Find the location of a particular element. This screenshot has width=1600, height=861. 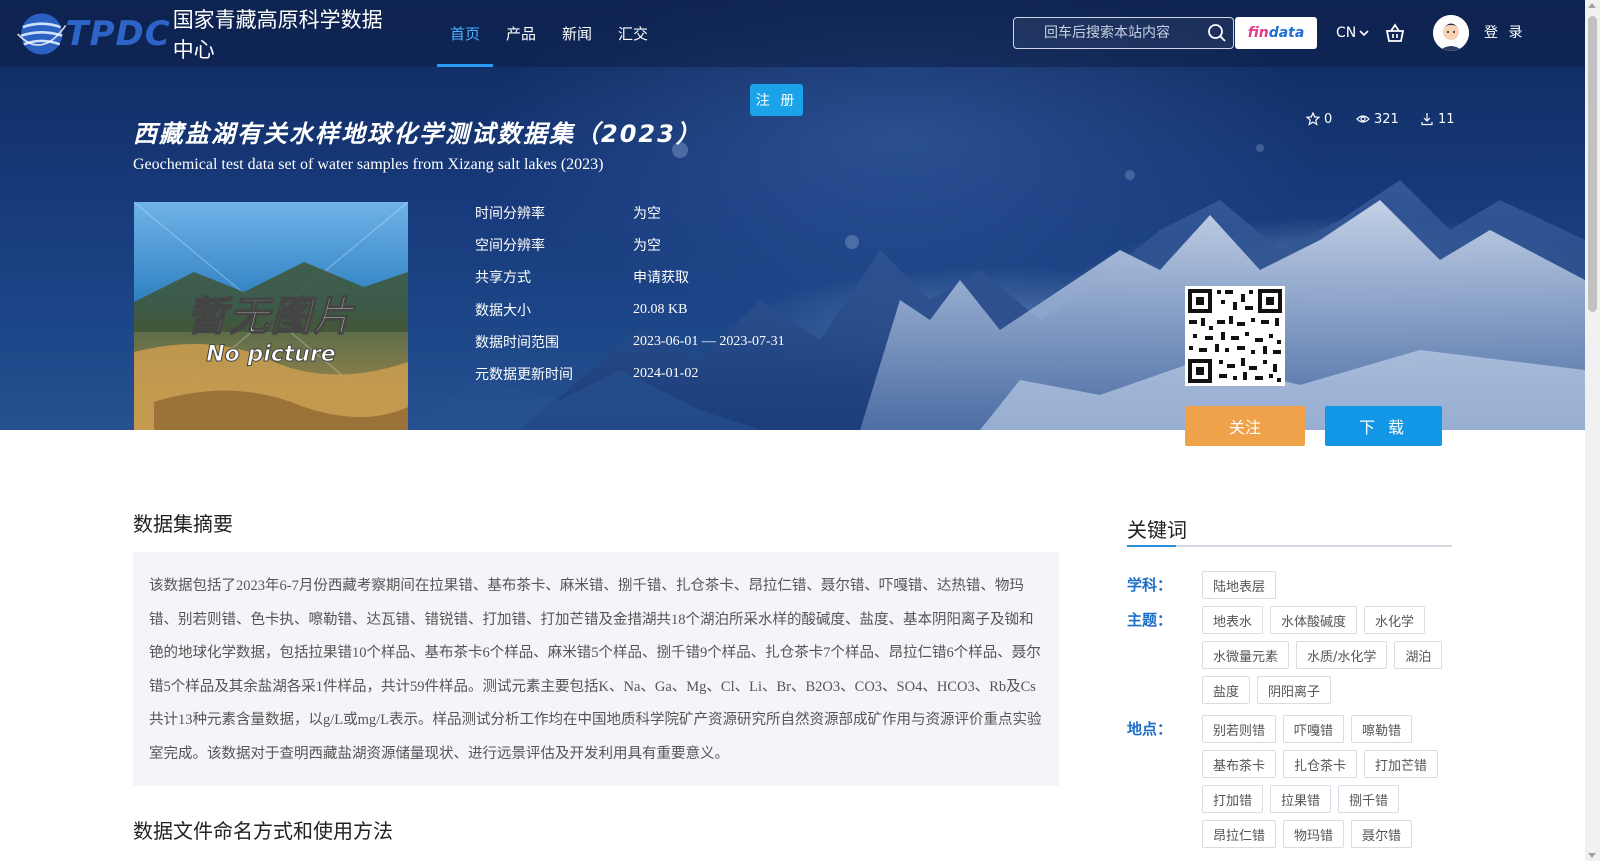

search-icon is located at coordinates (1217, 33).